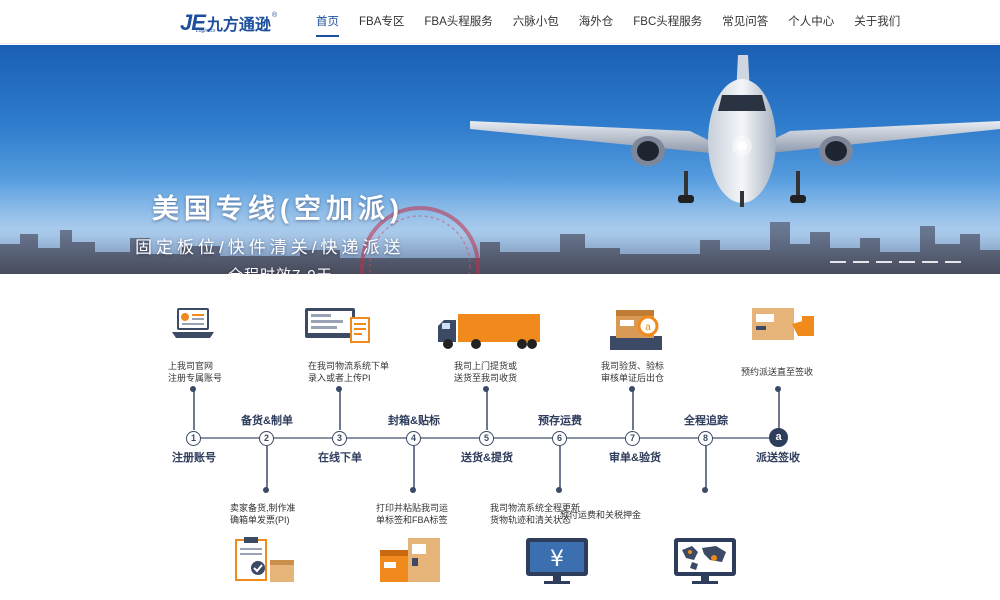 Image resolution: width=1000 pixels, height=600 pixels. What do you see at coordinates (783, 324) in the screenshot?
I see `parcel-delivery-icon` at bounding box center [783, 324].